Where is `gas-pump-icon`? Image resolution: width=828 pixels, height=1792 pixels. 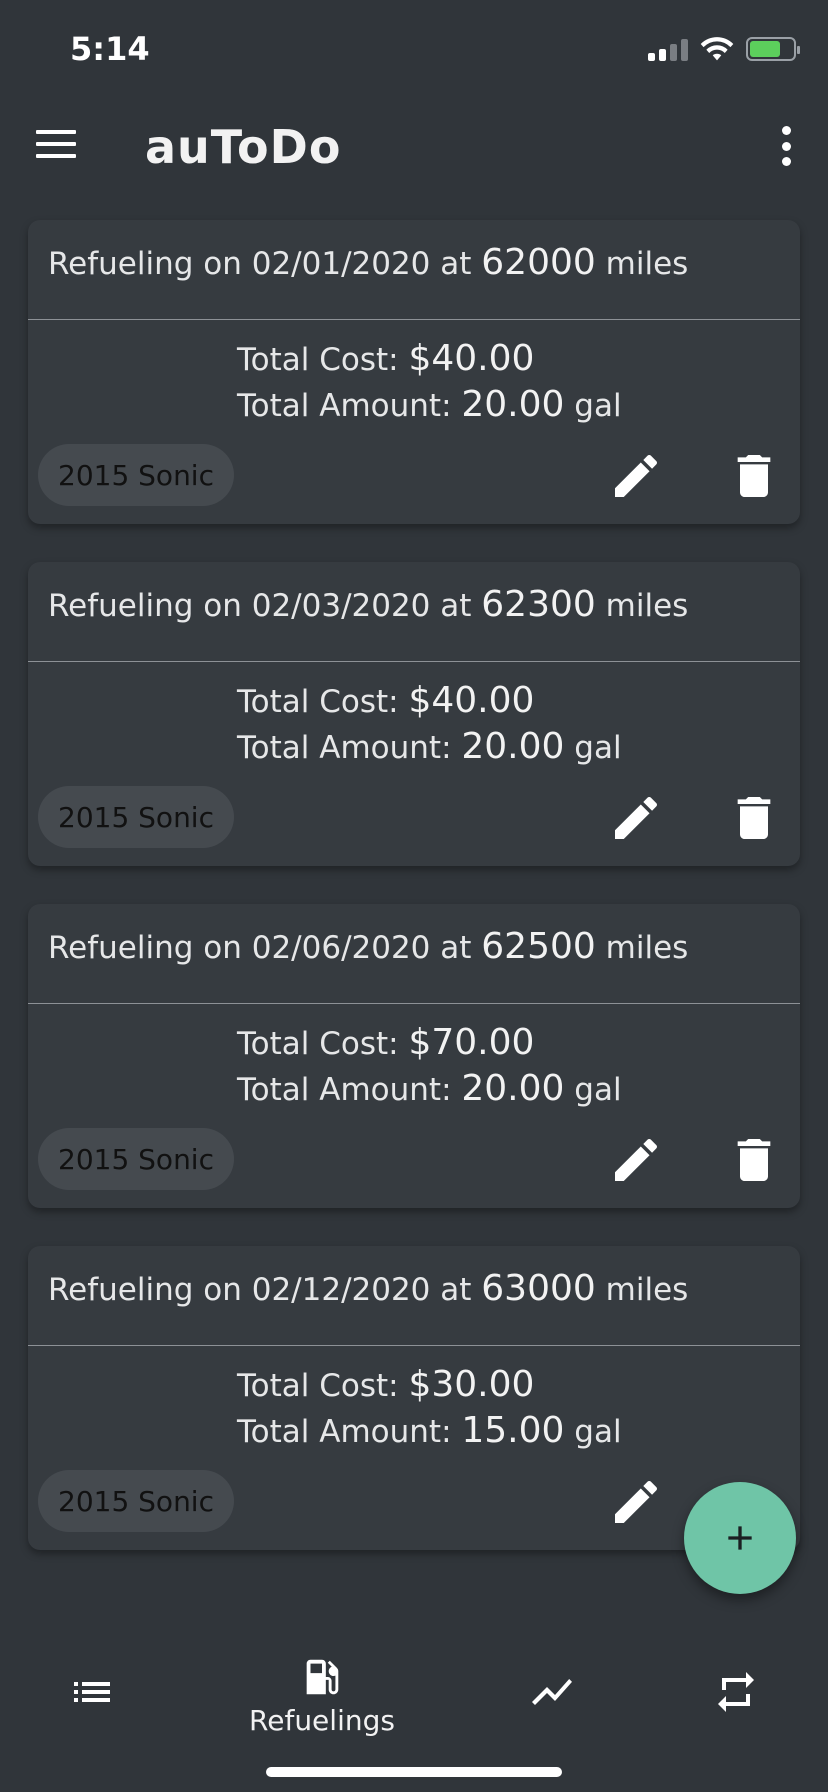 gas-pump-icon is located at coordinates (322, 1677).